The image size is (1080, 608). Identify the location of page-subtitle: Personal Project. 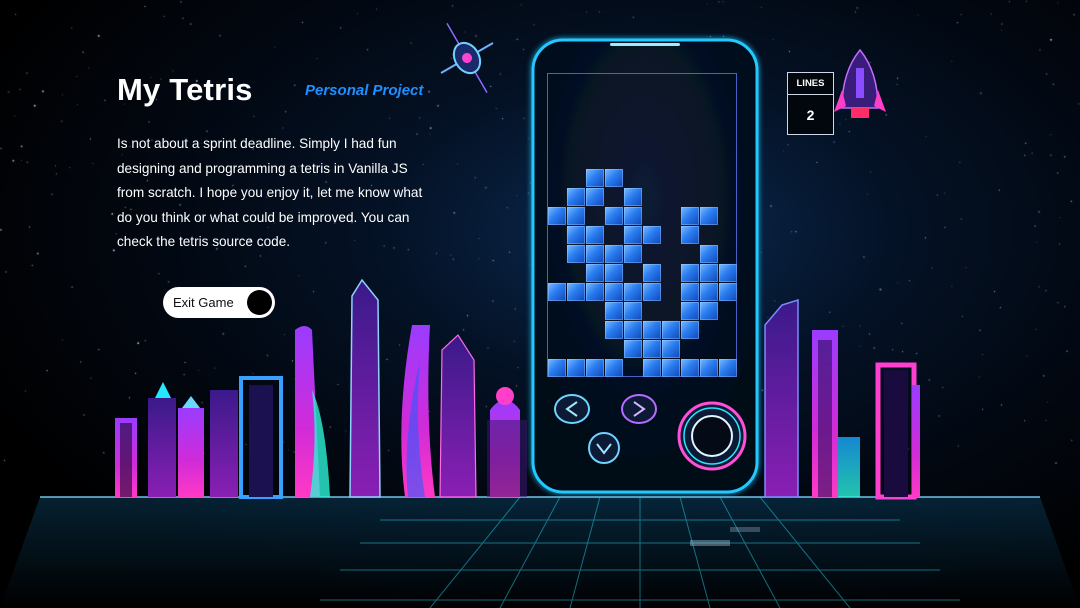
(364, 90).